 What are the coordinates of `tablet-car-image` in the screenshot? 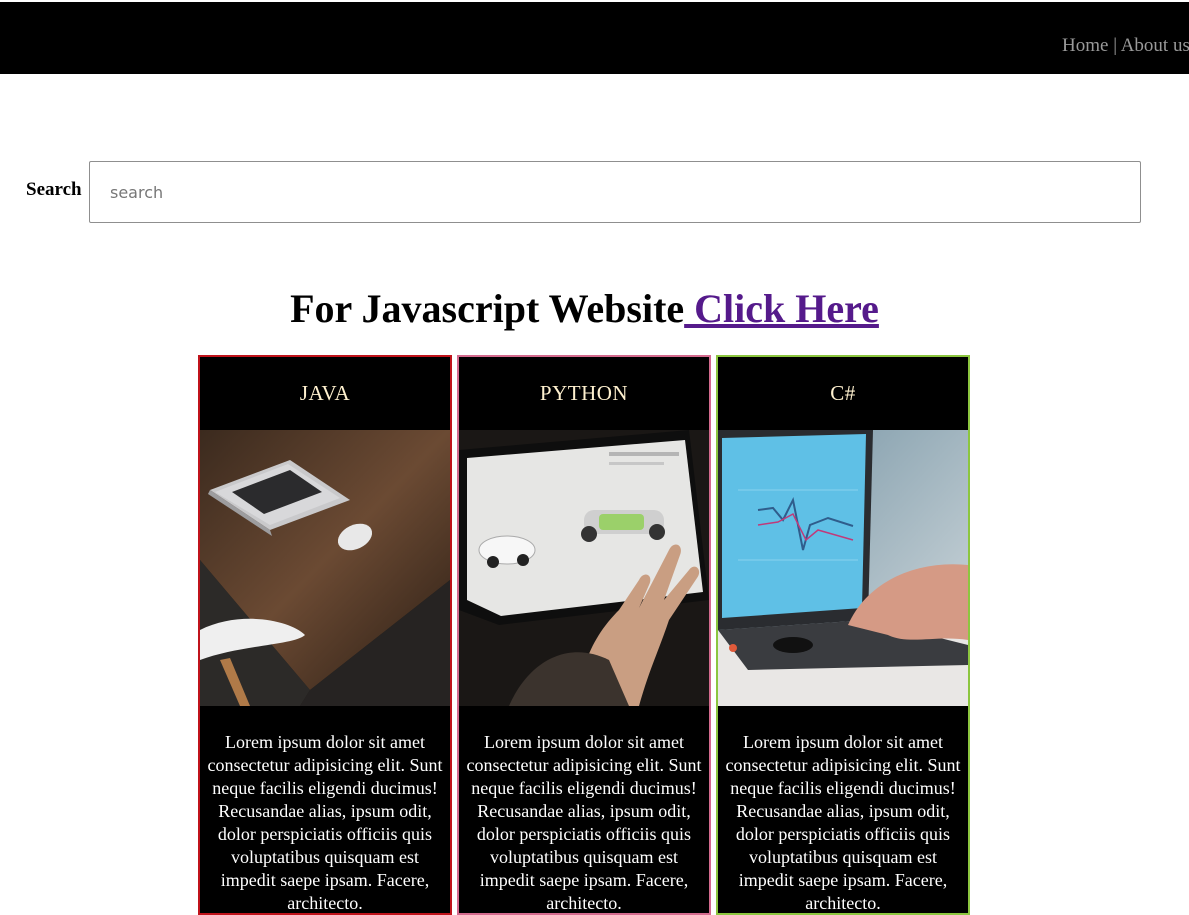 It's located at (584, 568).